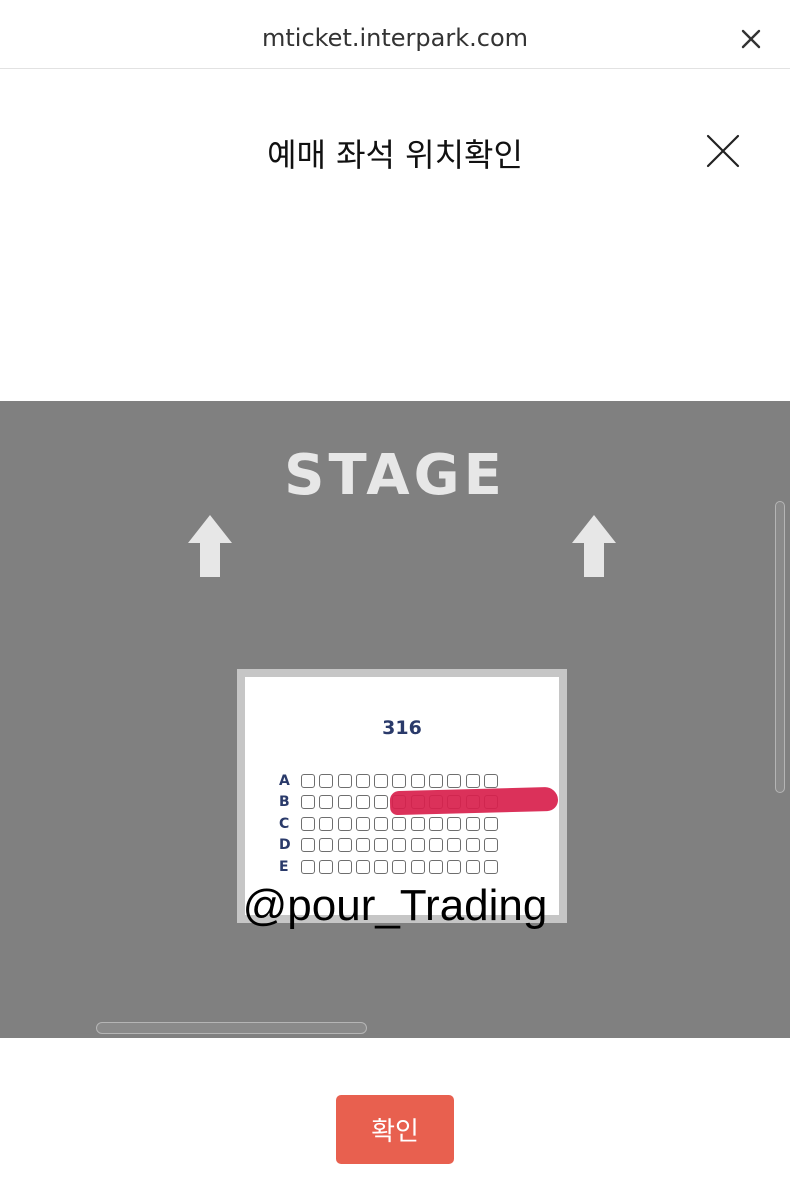 This screenshot has width=790, height=1200. I want to click on horizontal-scrollbar, so click(231, 1028).